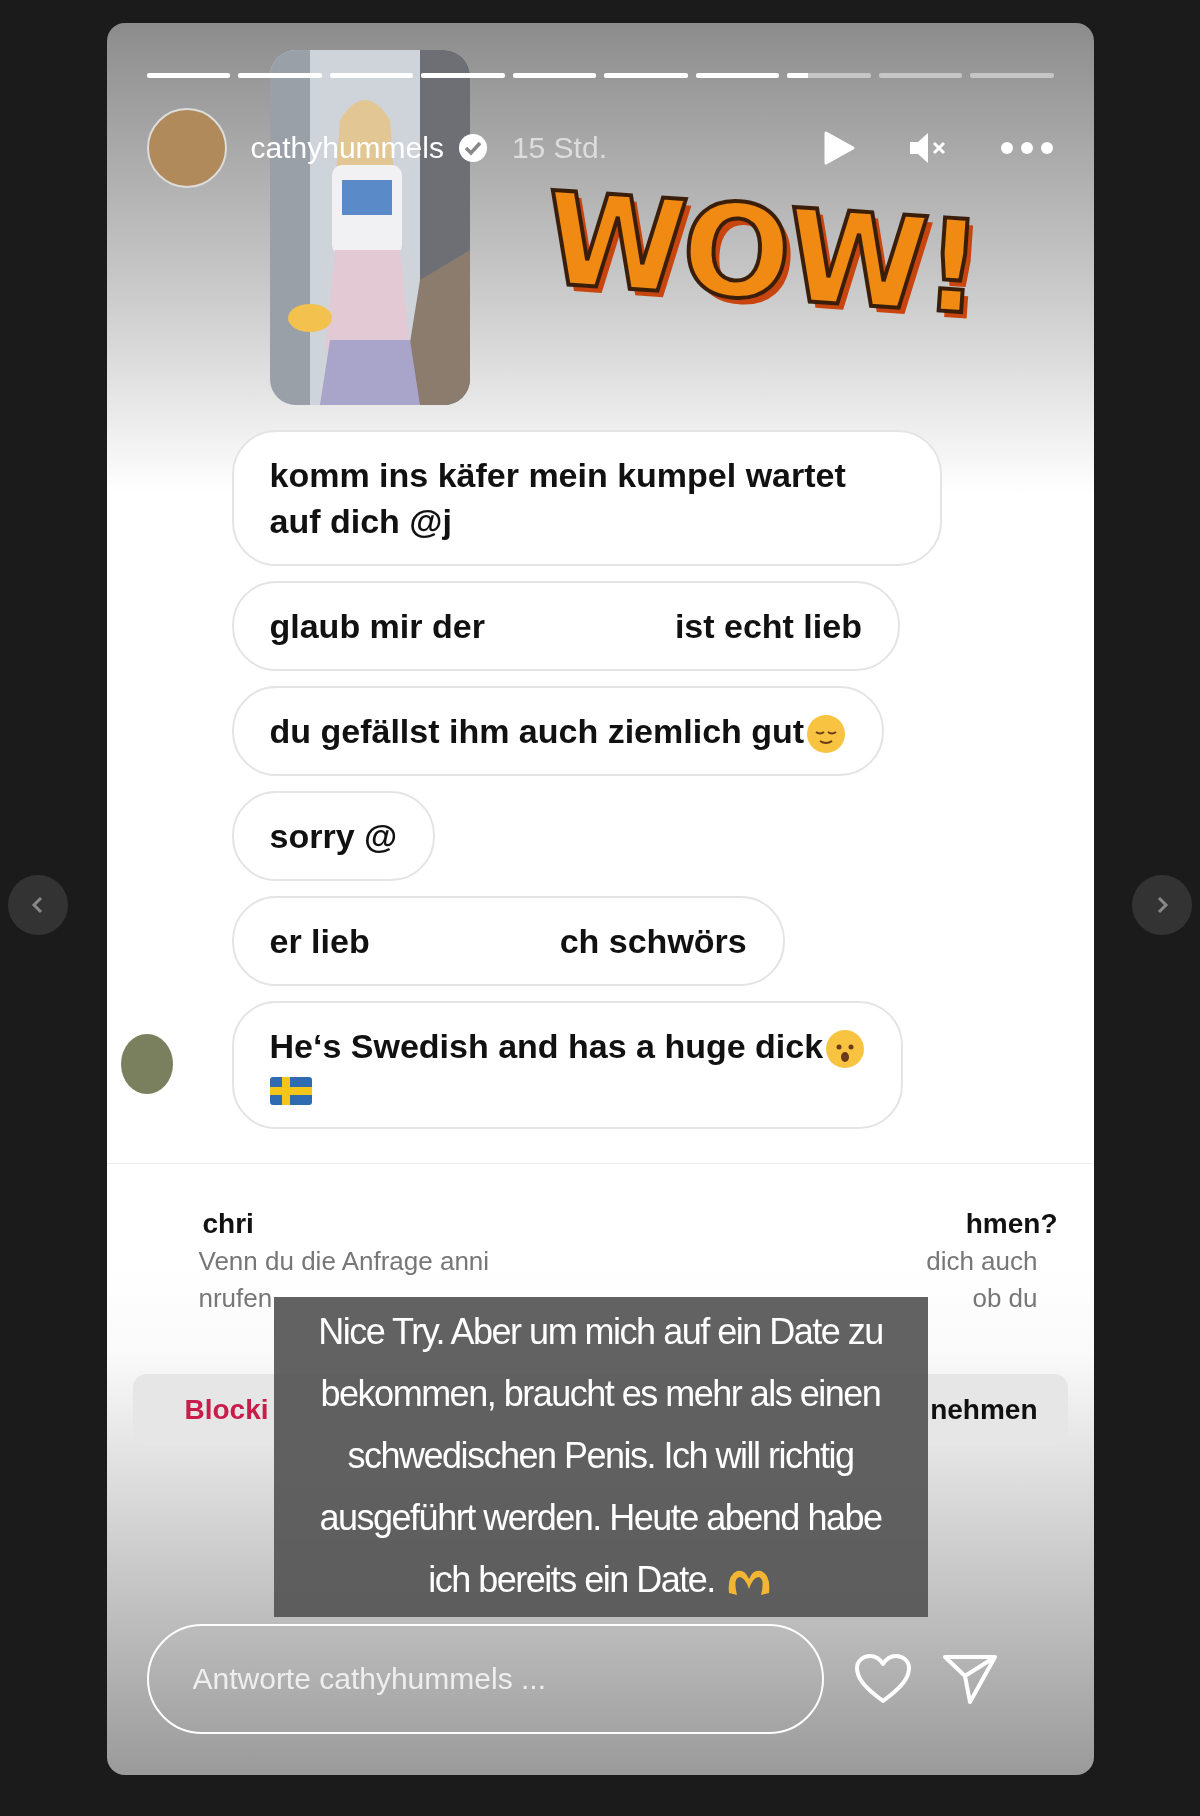  I want to click on caption-text: Nice Try. Aber um mich auf ein Date zu bekommen, braucht es mehr als einen schwedischen Penis. Ich will richtig ausgeführt werden. Heute abend habe ich bereits ein Date., so click(600, 1456).